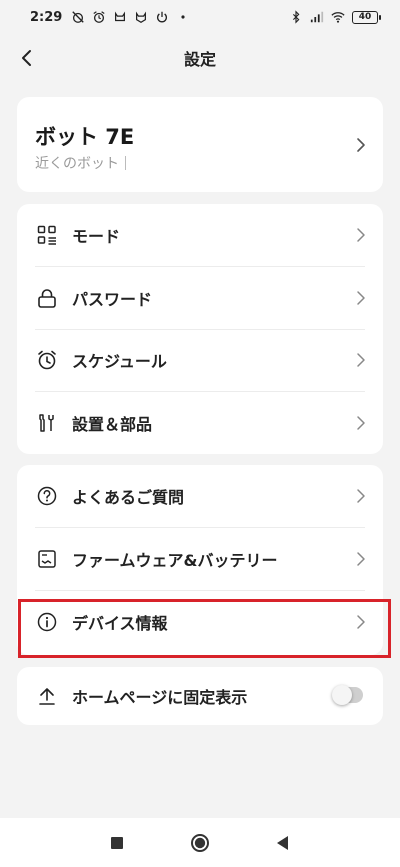 Image resolution: width=400 pixels, height=867 pixels. I want to click on lock-icon, so click(47, 298).